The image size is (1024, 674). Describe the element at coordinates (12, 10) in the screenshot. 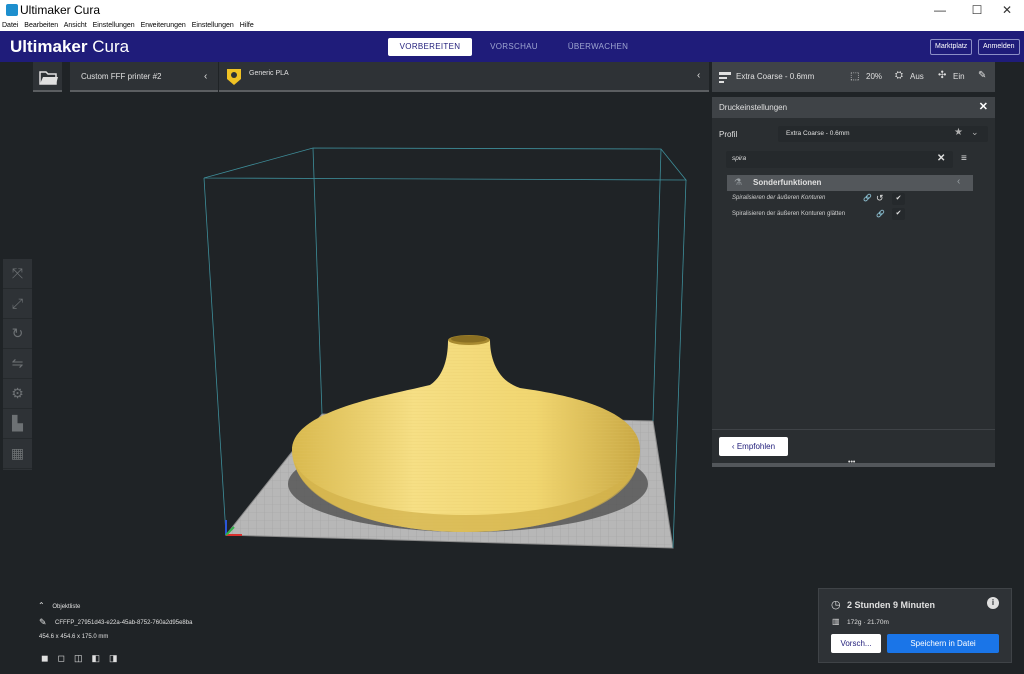

I see `cura-app-icon` at that location.